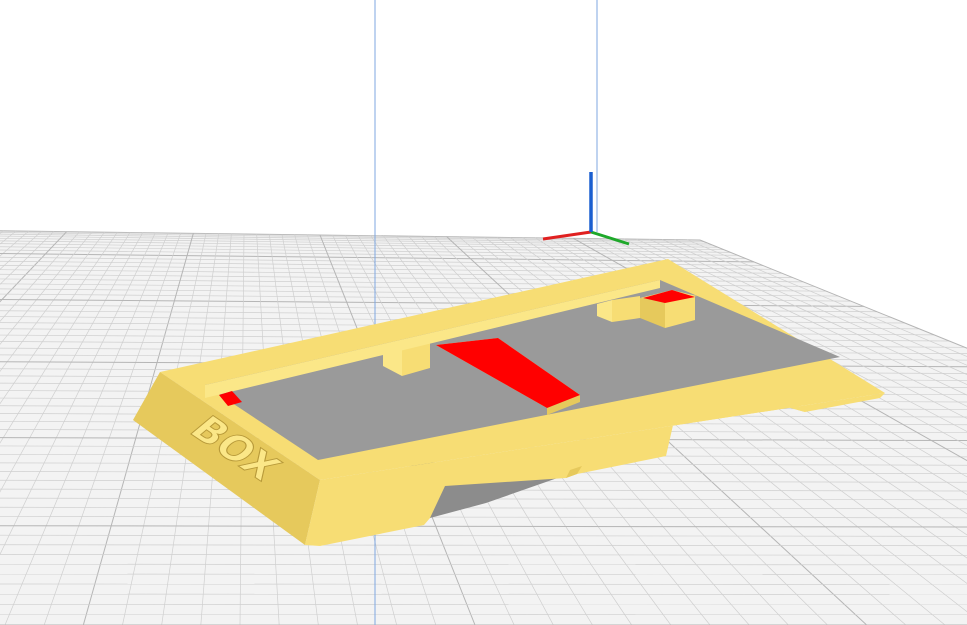  I want to click on axes-gizmo, so click(586, 209).